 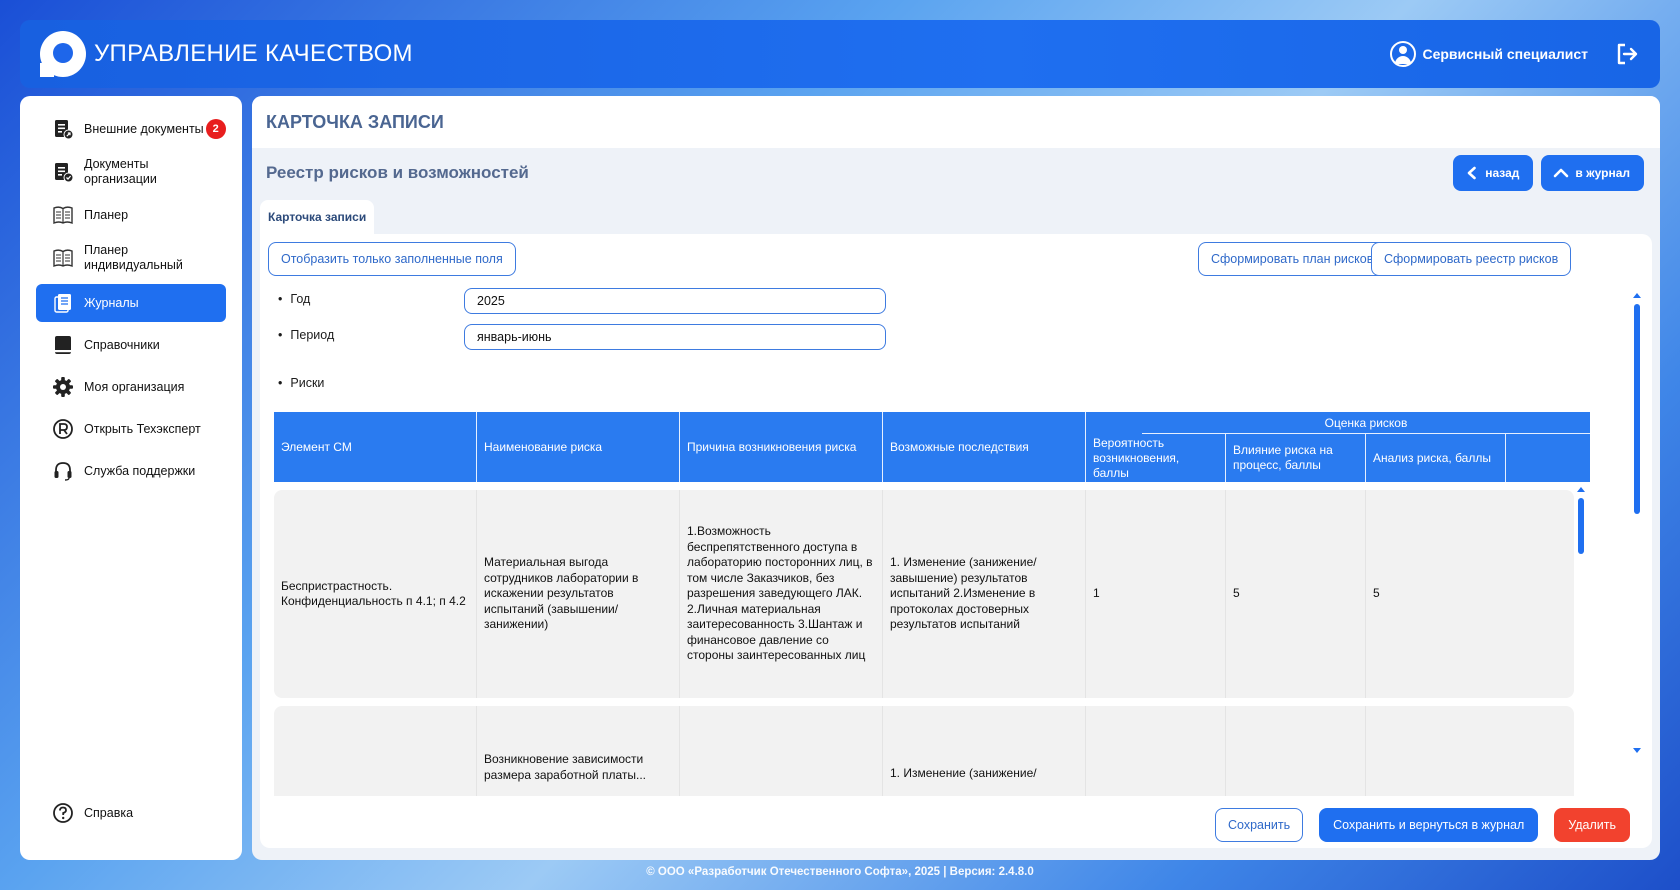 What do you see at coordinates (144, 129) in the screenshot?
I see `sidebar-item-label: Внешние документы` at bounding box center [144, 129].